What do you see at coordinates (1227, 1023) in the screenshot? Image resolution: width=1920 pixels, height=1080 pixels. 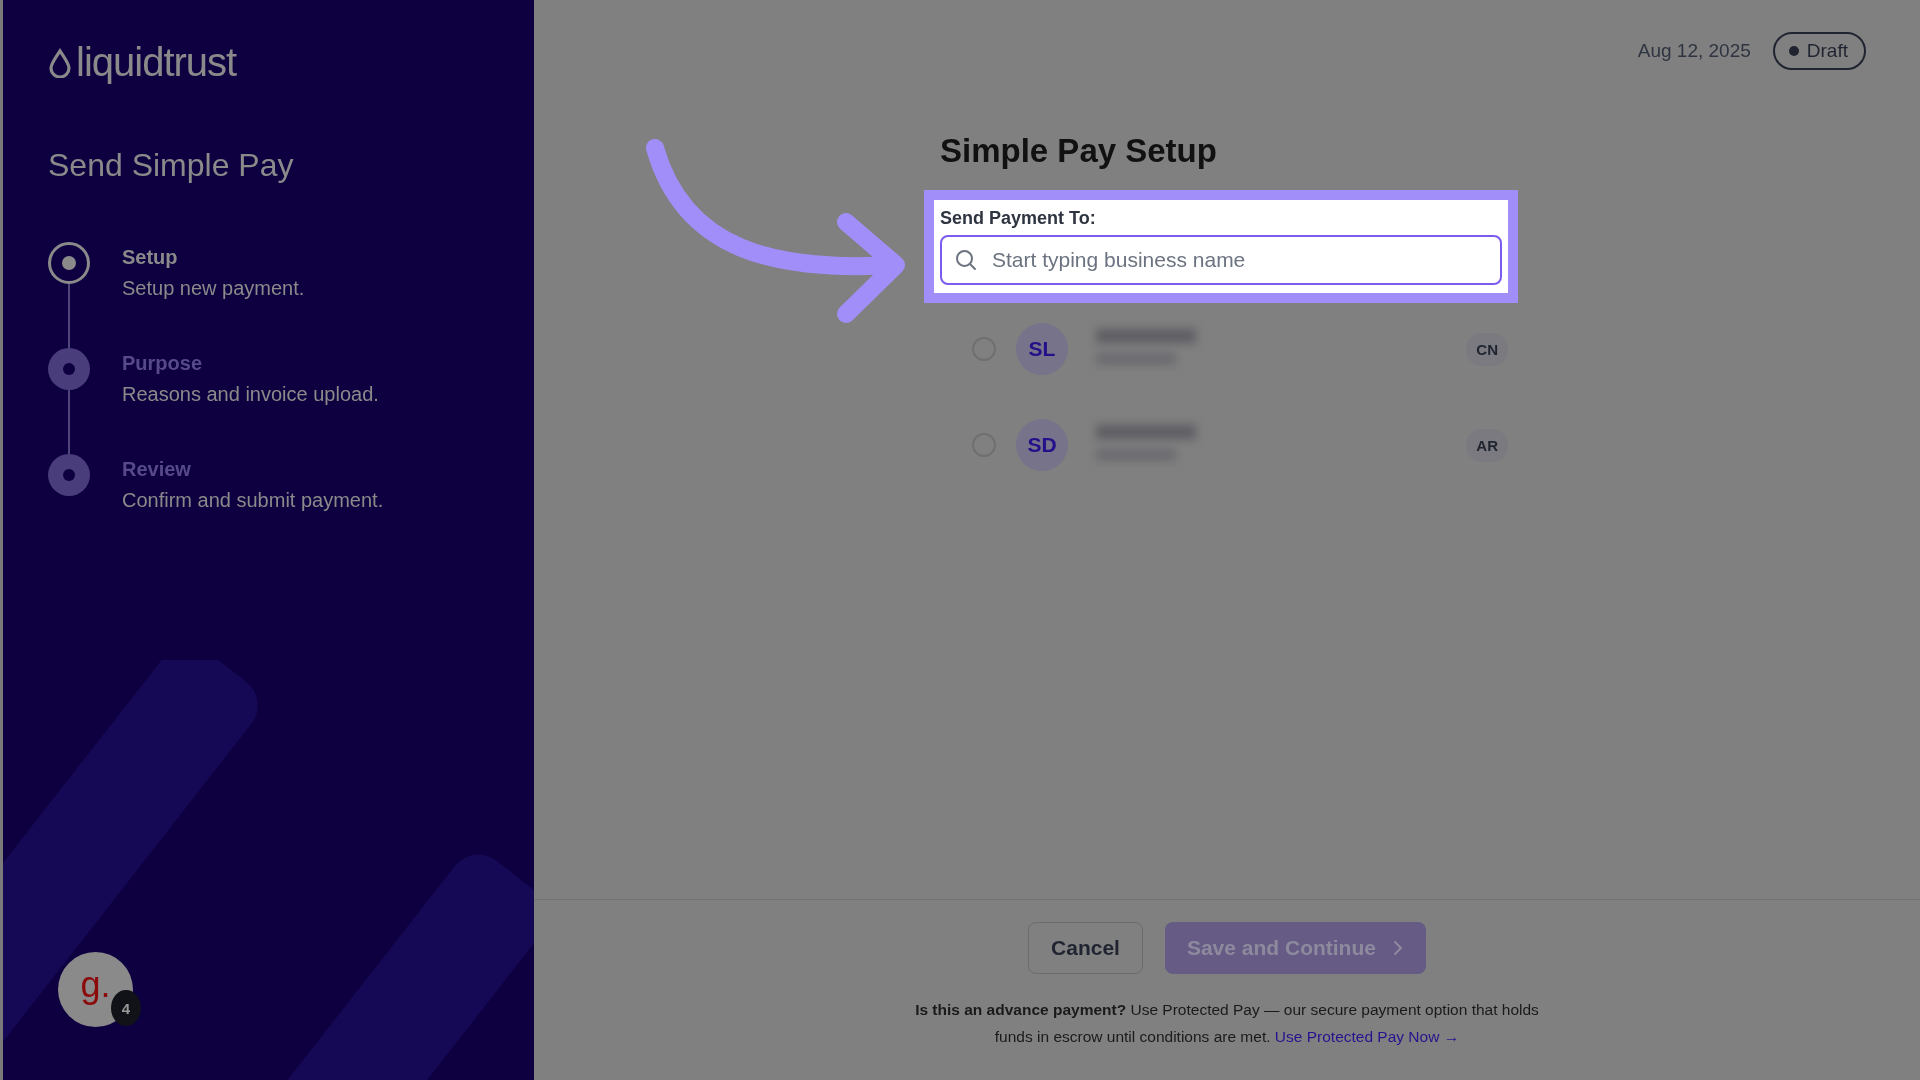 I see `advance-payment-note: Is this an advance payment? Use Protected Pay — our secure payment option that holds funds in escrow until conditions are met. Use Protected Pay Now →` at bounding box center [1227, 1023].